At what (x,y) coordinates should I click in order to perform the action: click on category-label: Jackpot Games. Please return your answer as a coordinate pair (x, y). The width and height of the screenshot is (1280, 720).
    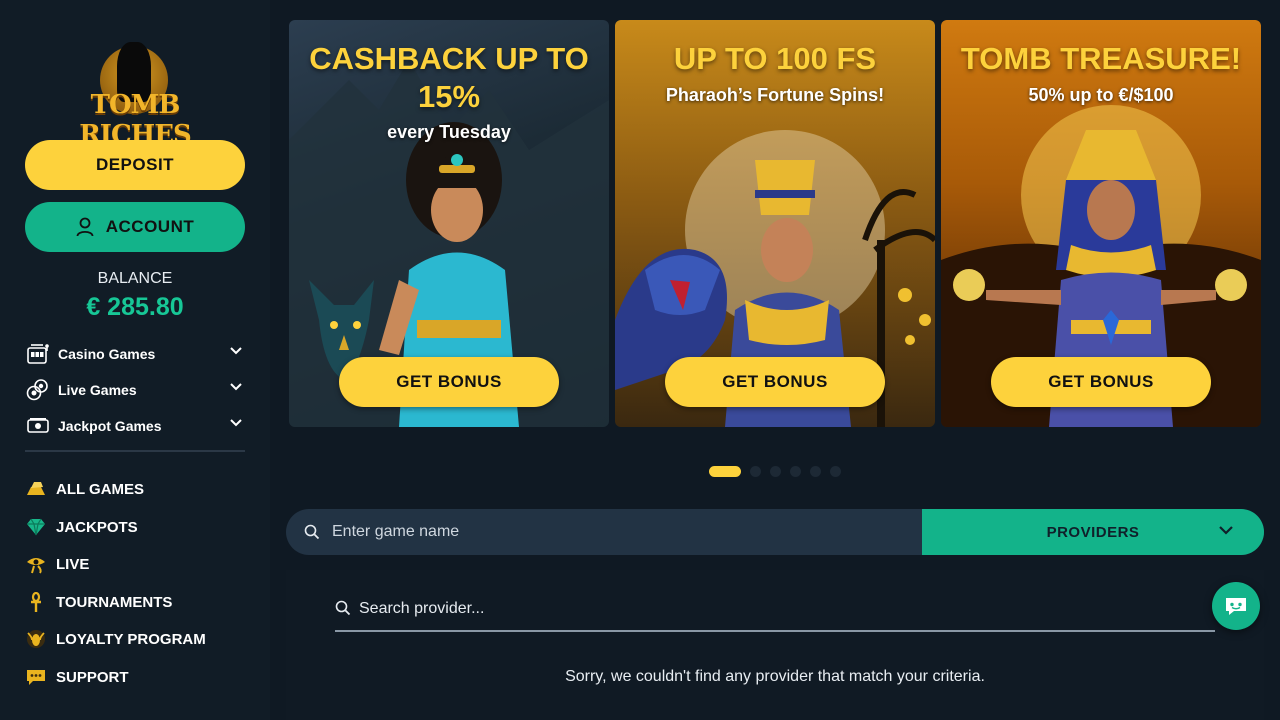
    Looking at the image, I should click on (110, 426).